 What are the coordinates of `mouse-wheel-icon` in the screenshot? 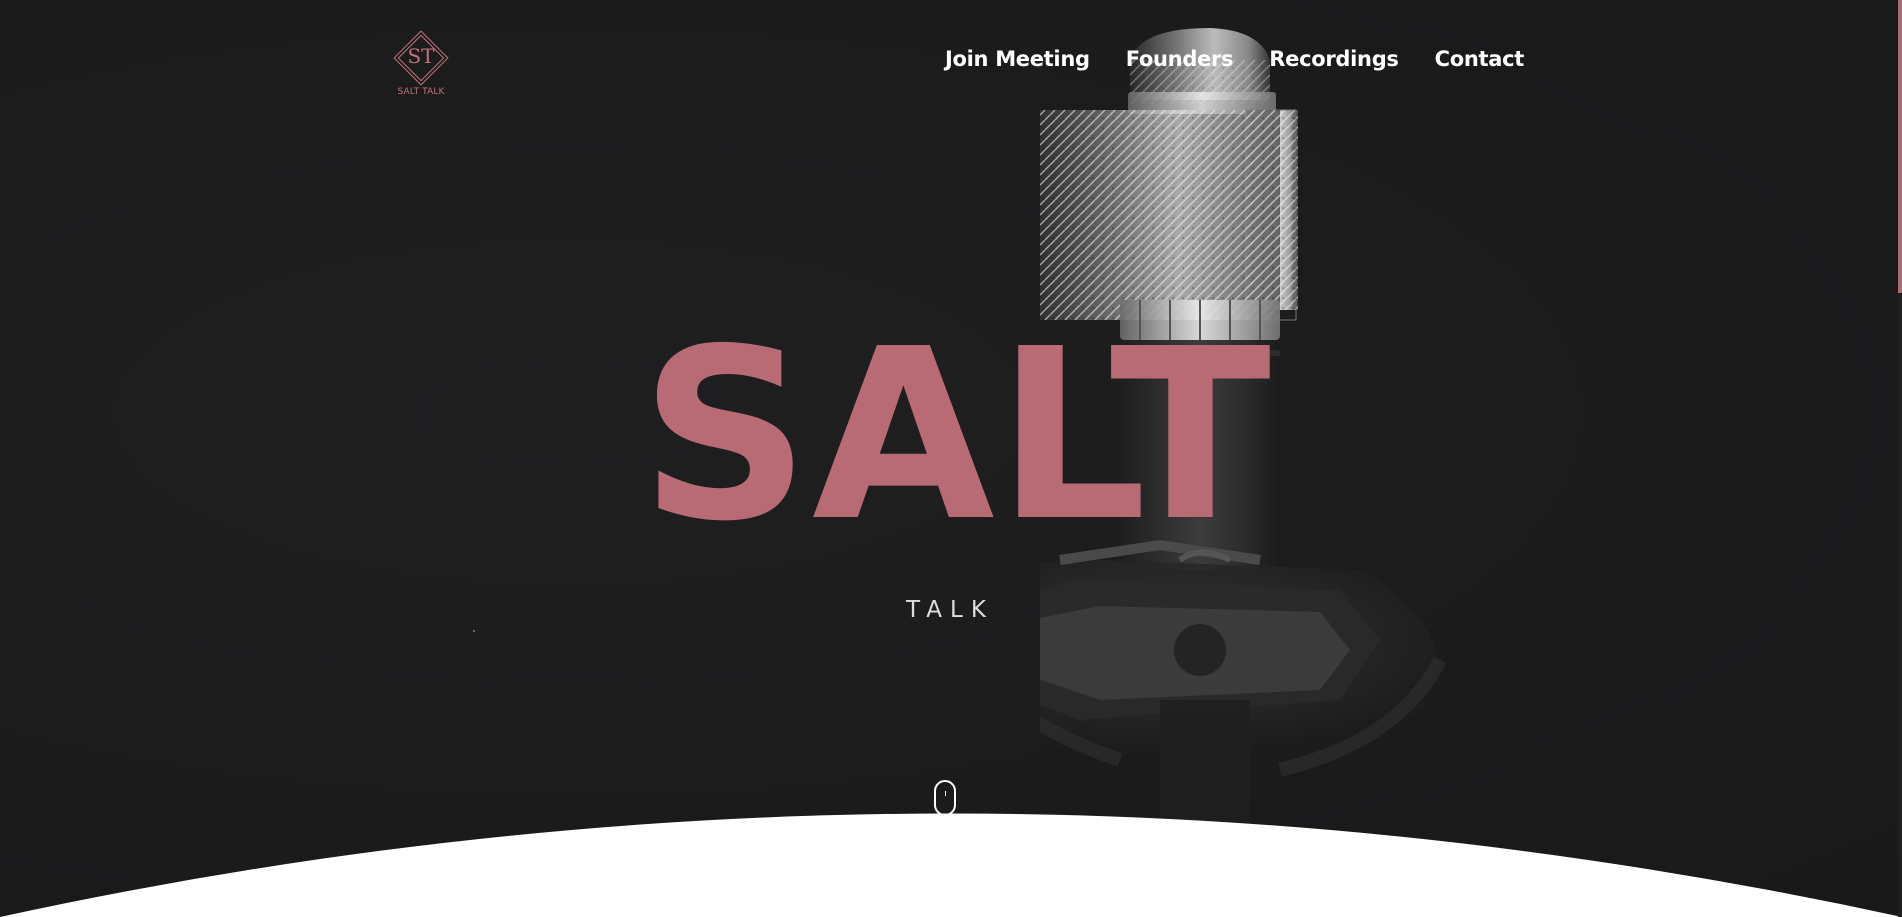 It's located at (945, 793).